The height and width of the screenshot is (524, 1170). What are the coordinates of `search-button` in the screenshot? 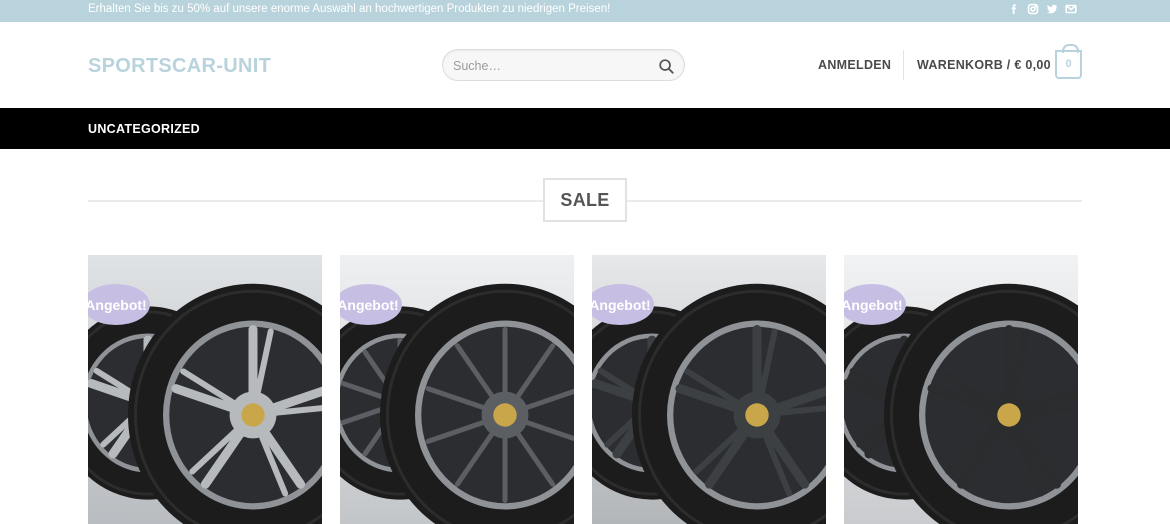 It's located at (666, 66).